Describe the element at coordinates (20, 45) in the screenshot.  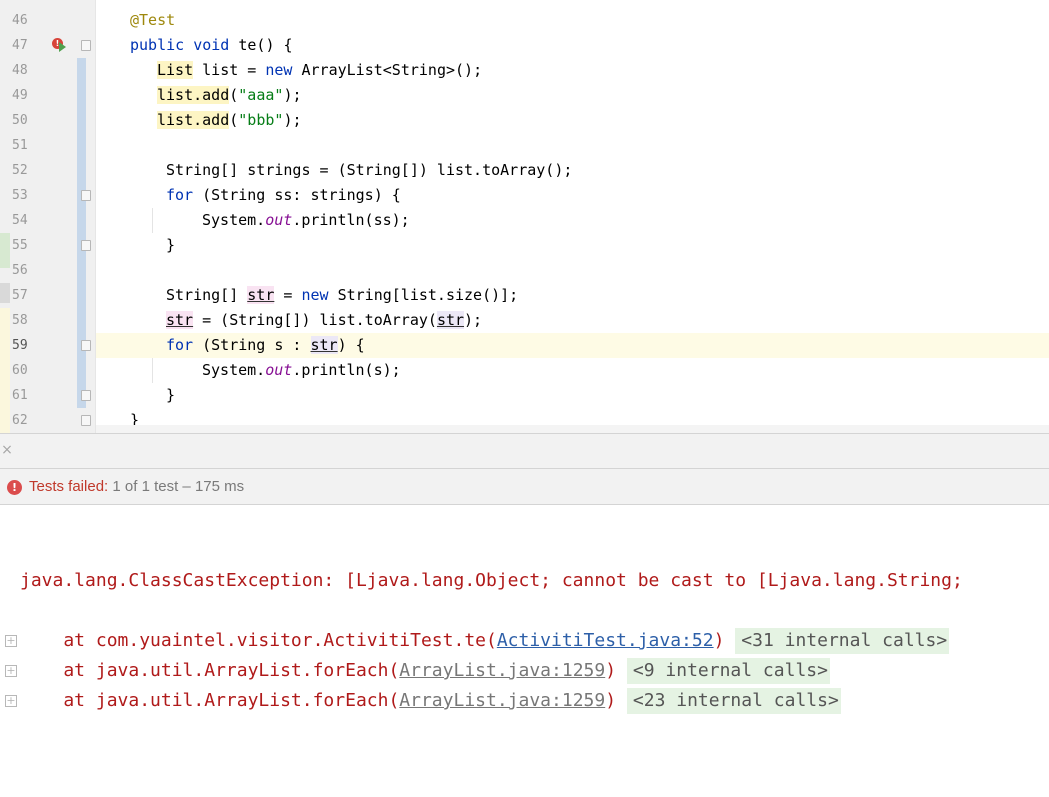
I see `line-number: 47` at that location.